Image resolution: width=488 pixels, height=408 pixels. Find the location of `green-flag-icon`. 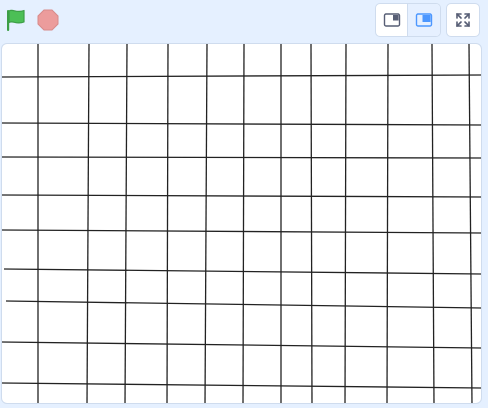

green-flag-icon is located at coordinates (16, 20).